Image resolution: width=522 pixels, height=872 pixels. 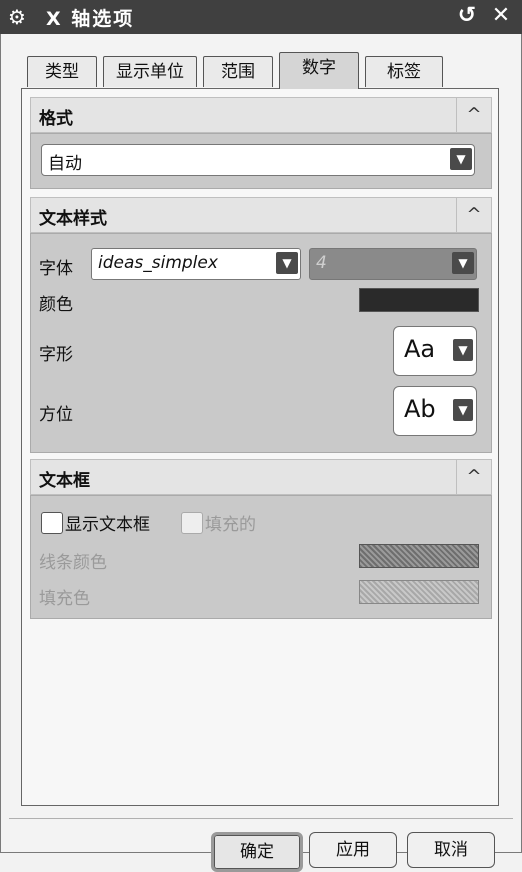 What do you see at coordinates (258, 160) in the screenshot?
I see `format-dropdown: 自动 ▼` at bounding box center [258, 160].